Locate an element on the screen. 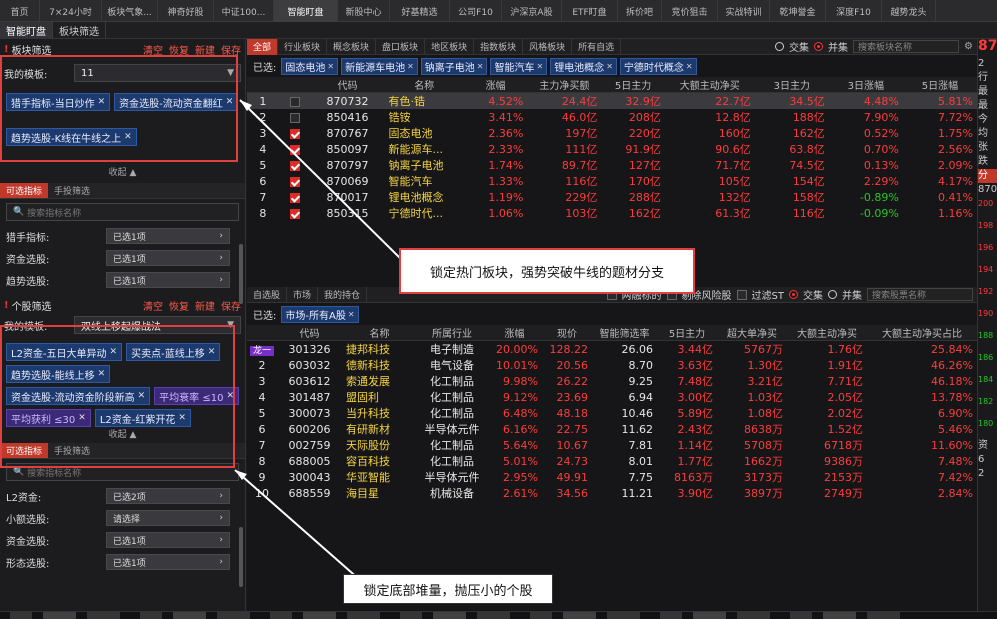 The height and width of the screenshot is (619, 997). column-header: 5日涨幅 is located at coordinates (939, 85).